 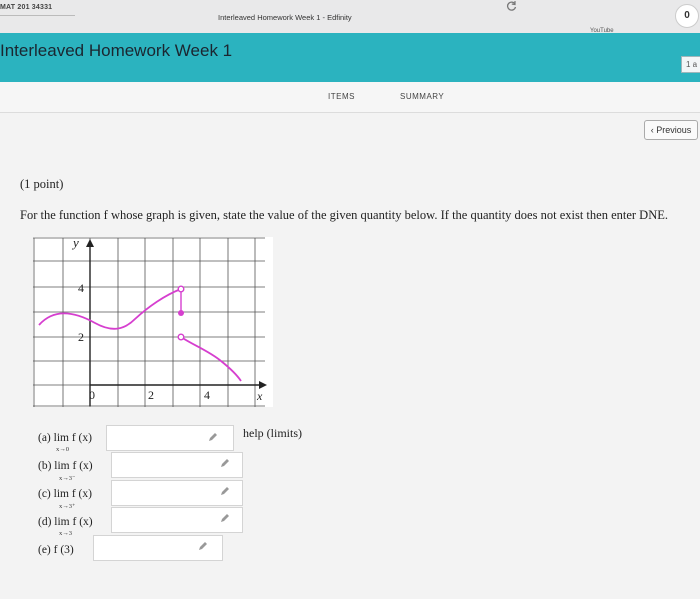 What do you see at coordinates (65, 533) in the screenshot?
I see `question-d-sub: x→3` at bounding box center [65, 533].